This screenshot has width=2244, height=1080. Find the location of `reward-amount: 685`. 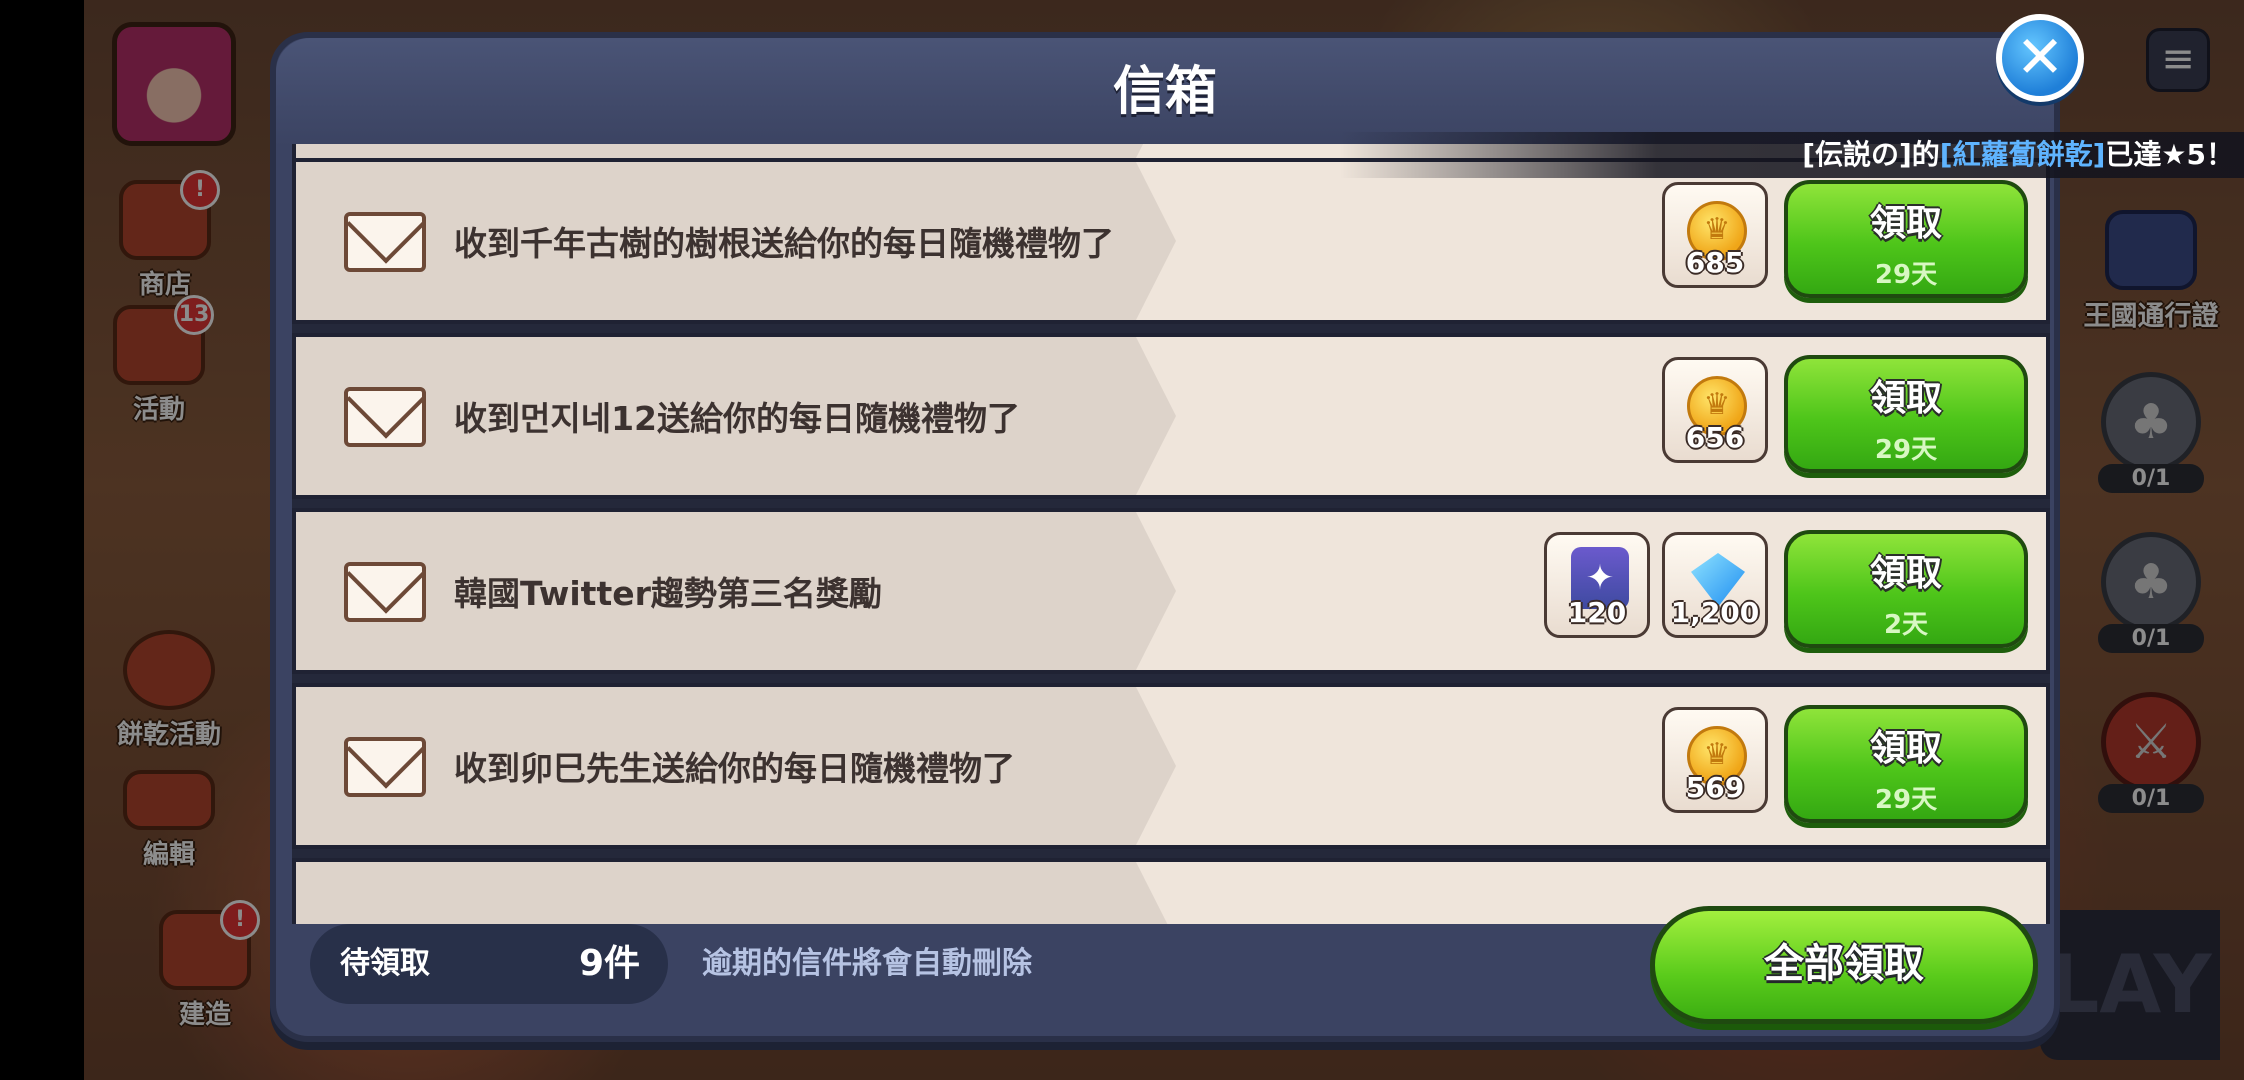

reward-amount: 685 is located at coordinates (1715, 262).